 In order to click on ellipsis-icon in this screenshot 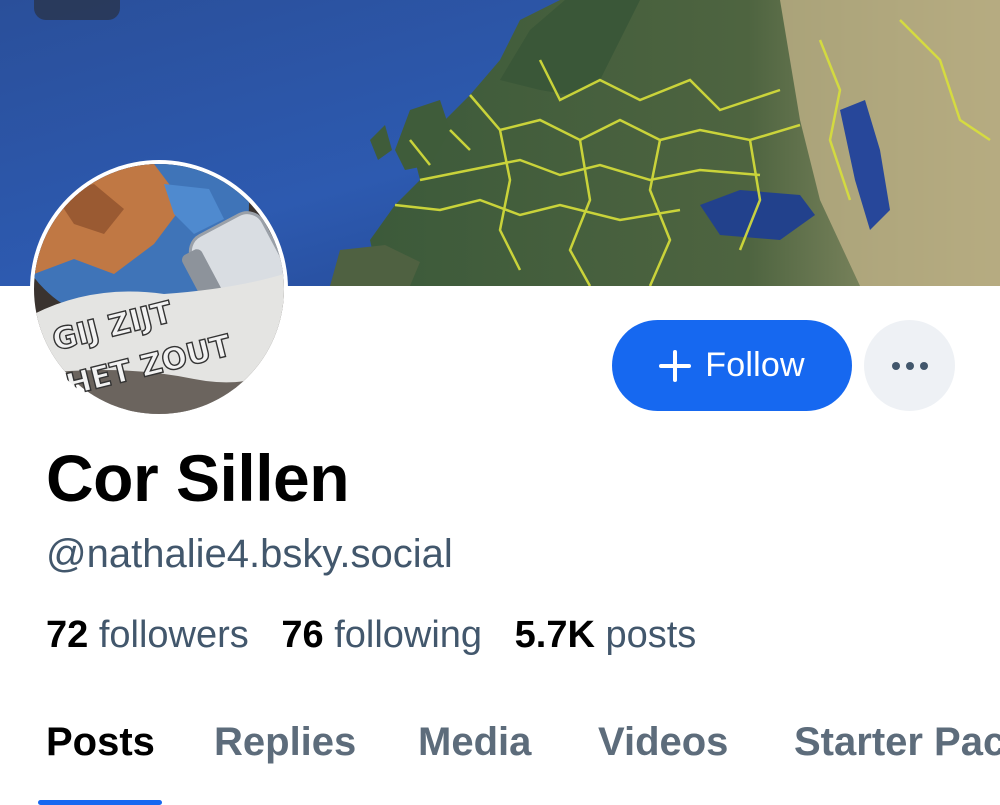, I will do `click(895, 365)`.